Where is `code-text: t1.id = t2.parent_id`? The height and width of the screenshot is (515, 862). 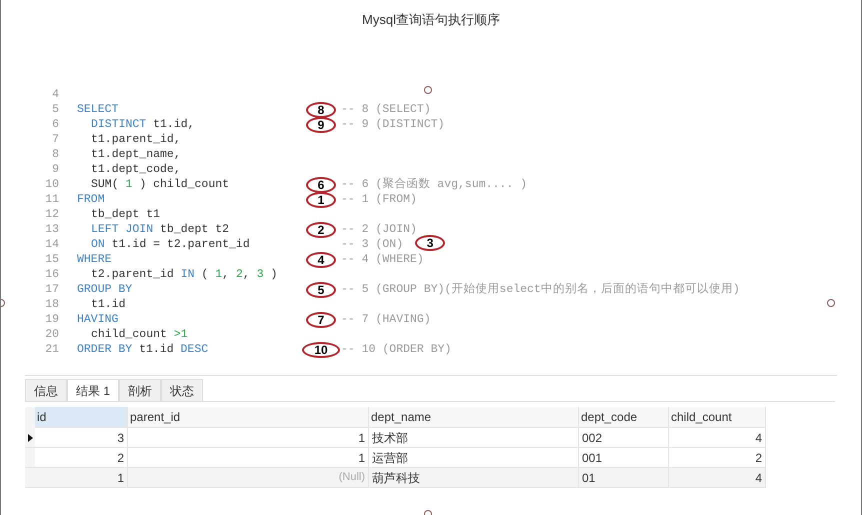 code-text: t1.id = t2.parent_id is located at coordinates (180, 244).